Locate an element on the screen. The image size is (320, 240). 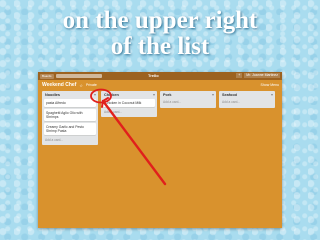
highlight-circle is located at coordinates (101, 96).